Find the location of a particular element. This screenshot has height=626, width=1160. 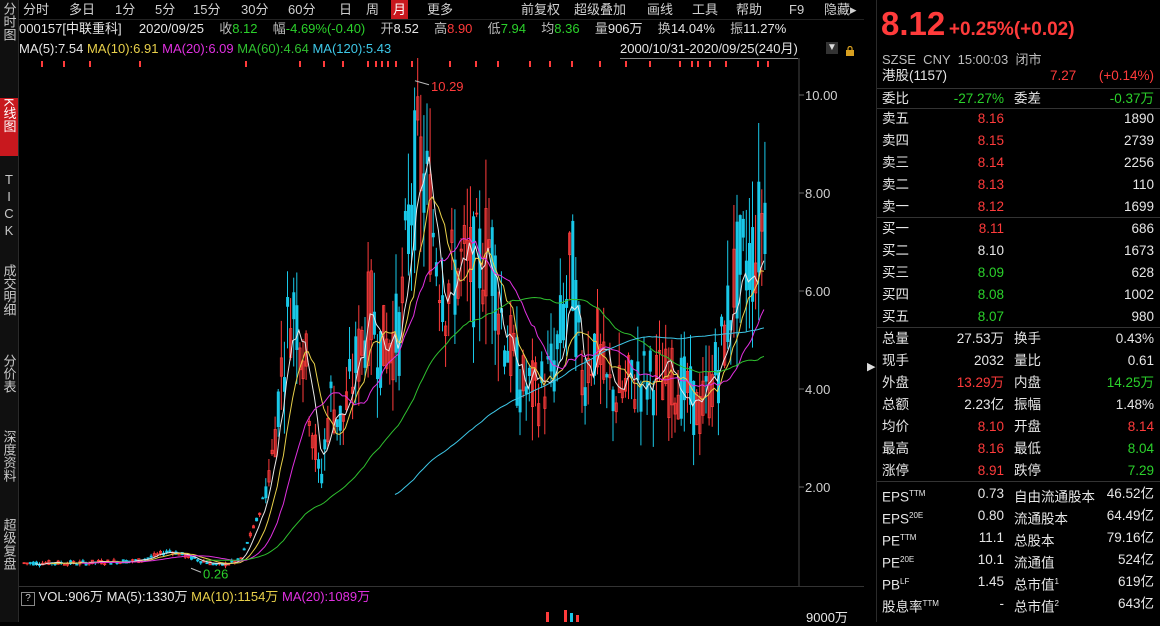

tab-super-review: 超级复盘 is located at coordinates (9, 558).